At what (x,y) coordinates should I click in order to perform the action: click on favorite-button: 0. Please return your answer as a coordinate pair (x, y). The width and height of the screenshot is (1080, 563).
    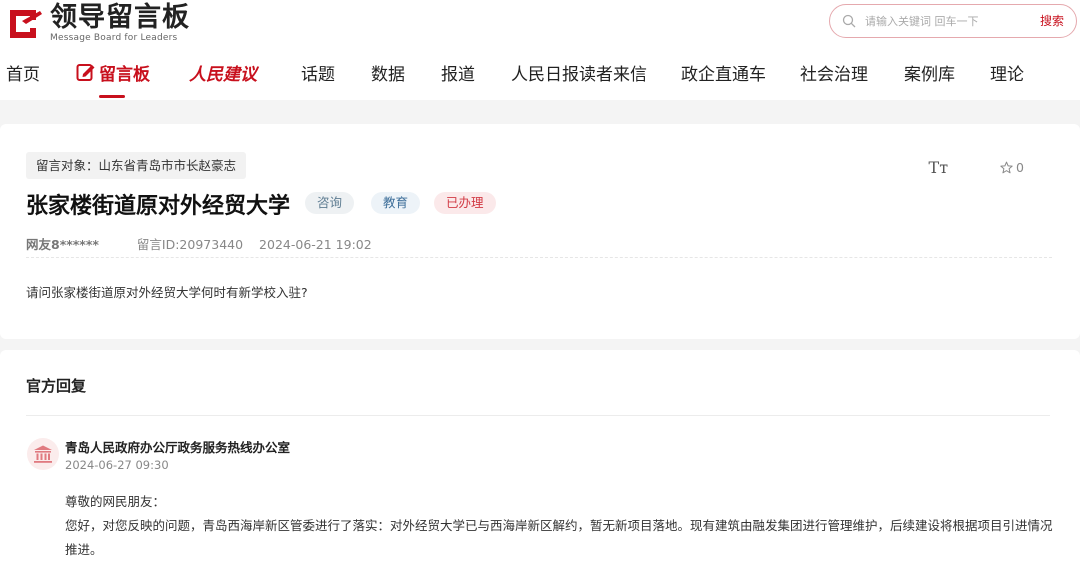
    Looking at the image, I should click on (1012, 167).